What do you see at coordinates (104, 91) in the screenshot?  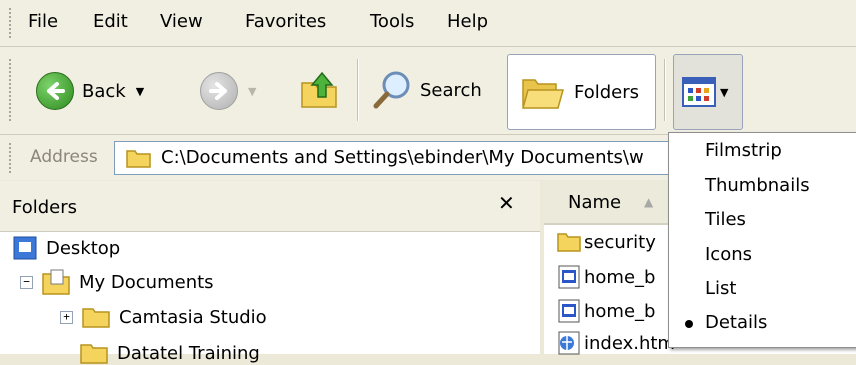 I see `back-label: Back` at bounding box center [104, 91].